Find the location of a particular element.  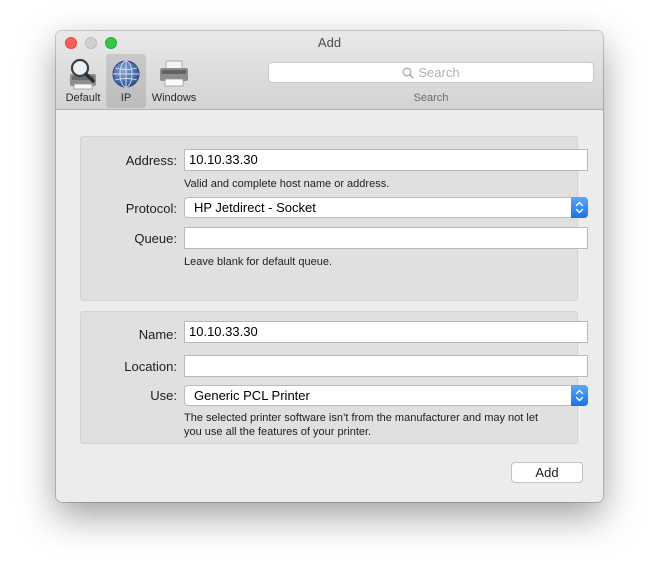

name-field: 10.10.33.30 is located at coordinates (386, 332).